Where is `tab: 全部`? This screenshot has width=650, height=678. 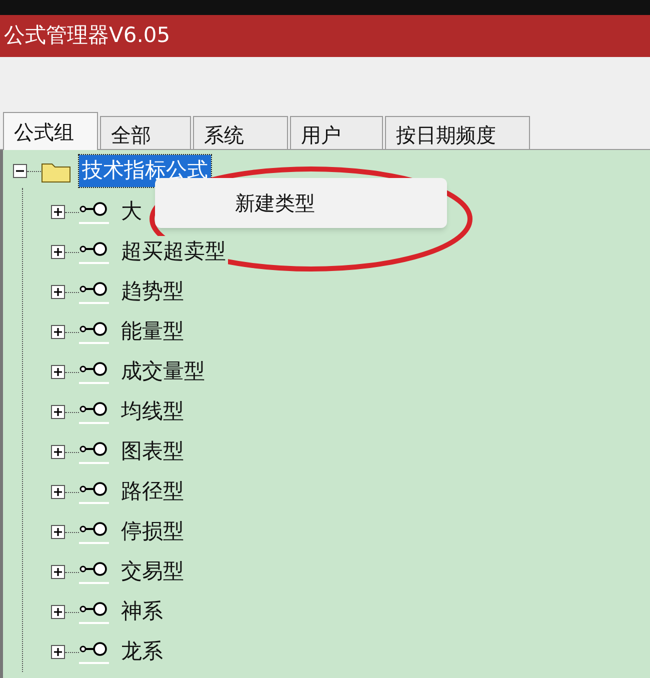
tab: 全部 is located at coordinates (145, 132).